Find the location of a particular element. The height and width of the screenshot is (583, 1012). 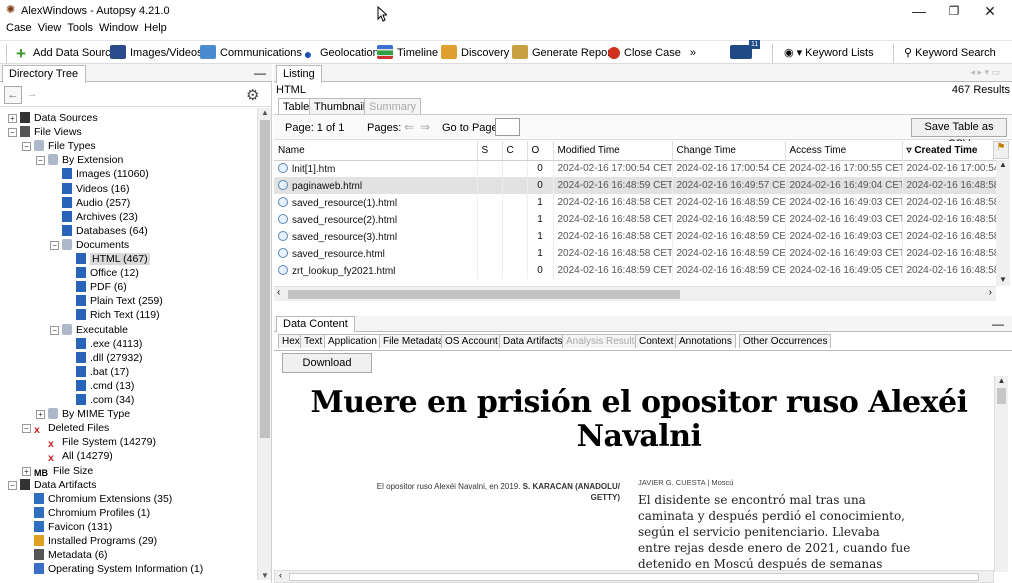

column-chooser-icon: ⚑ is located at coordinates (1001, 150).